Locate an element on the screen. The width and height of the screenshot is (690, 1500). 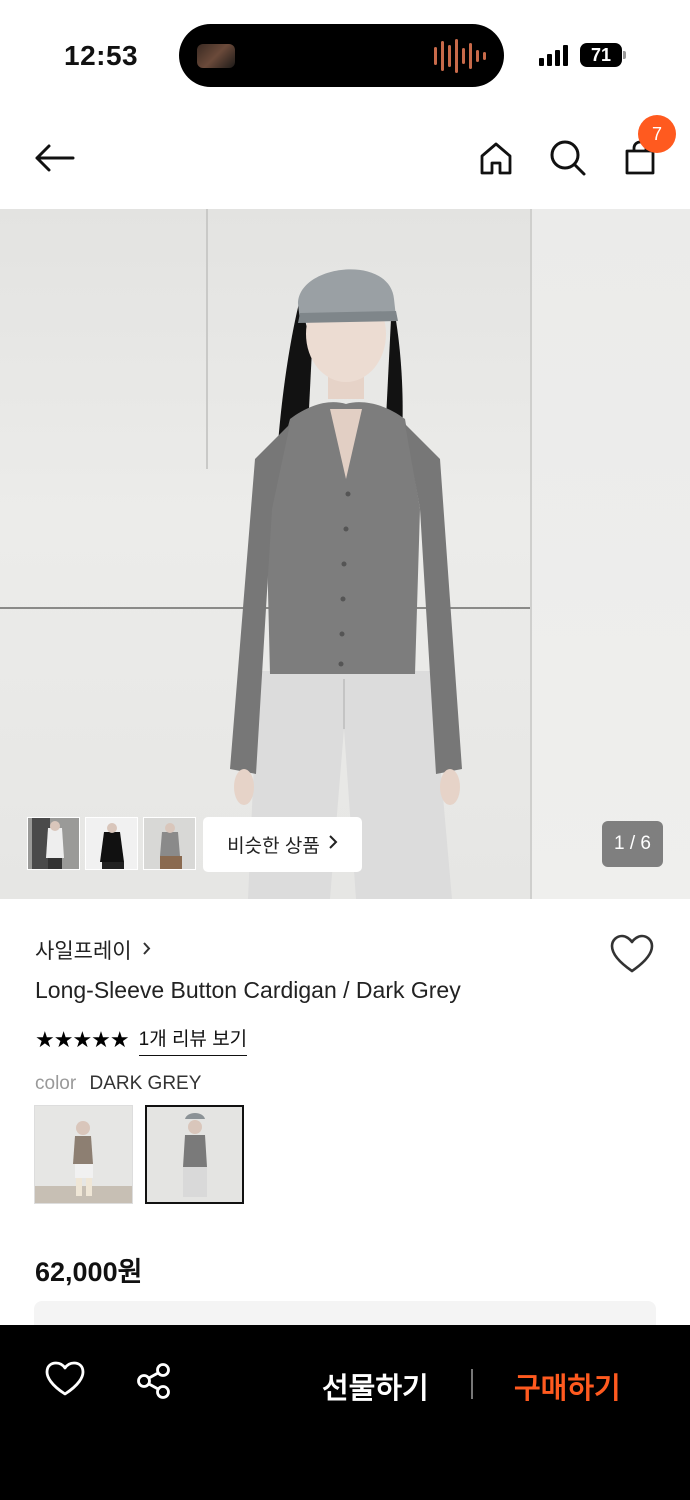
audio-waveform-icon is located at coordinates (460, 56).